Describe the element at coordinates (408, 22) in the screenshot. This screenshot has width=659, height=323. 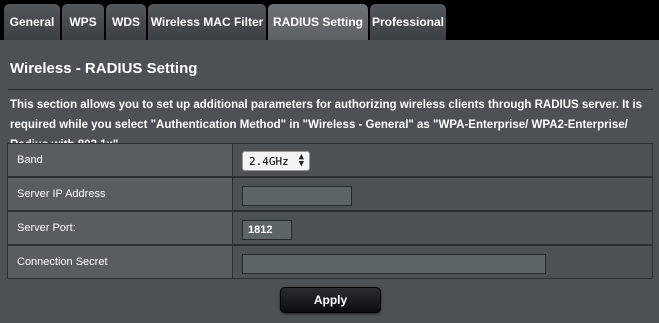
I see `tab-professional: Professional` at that location.